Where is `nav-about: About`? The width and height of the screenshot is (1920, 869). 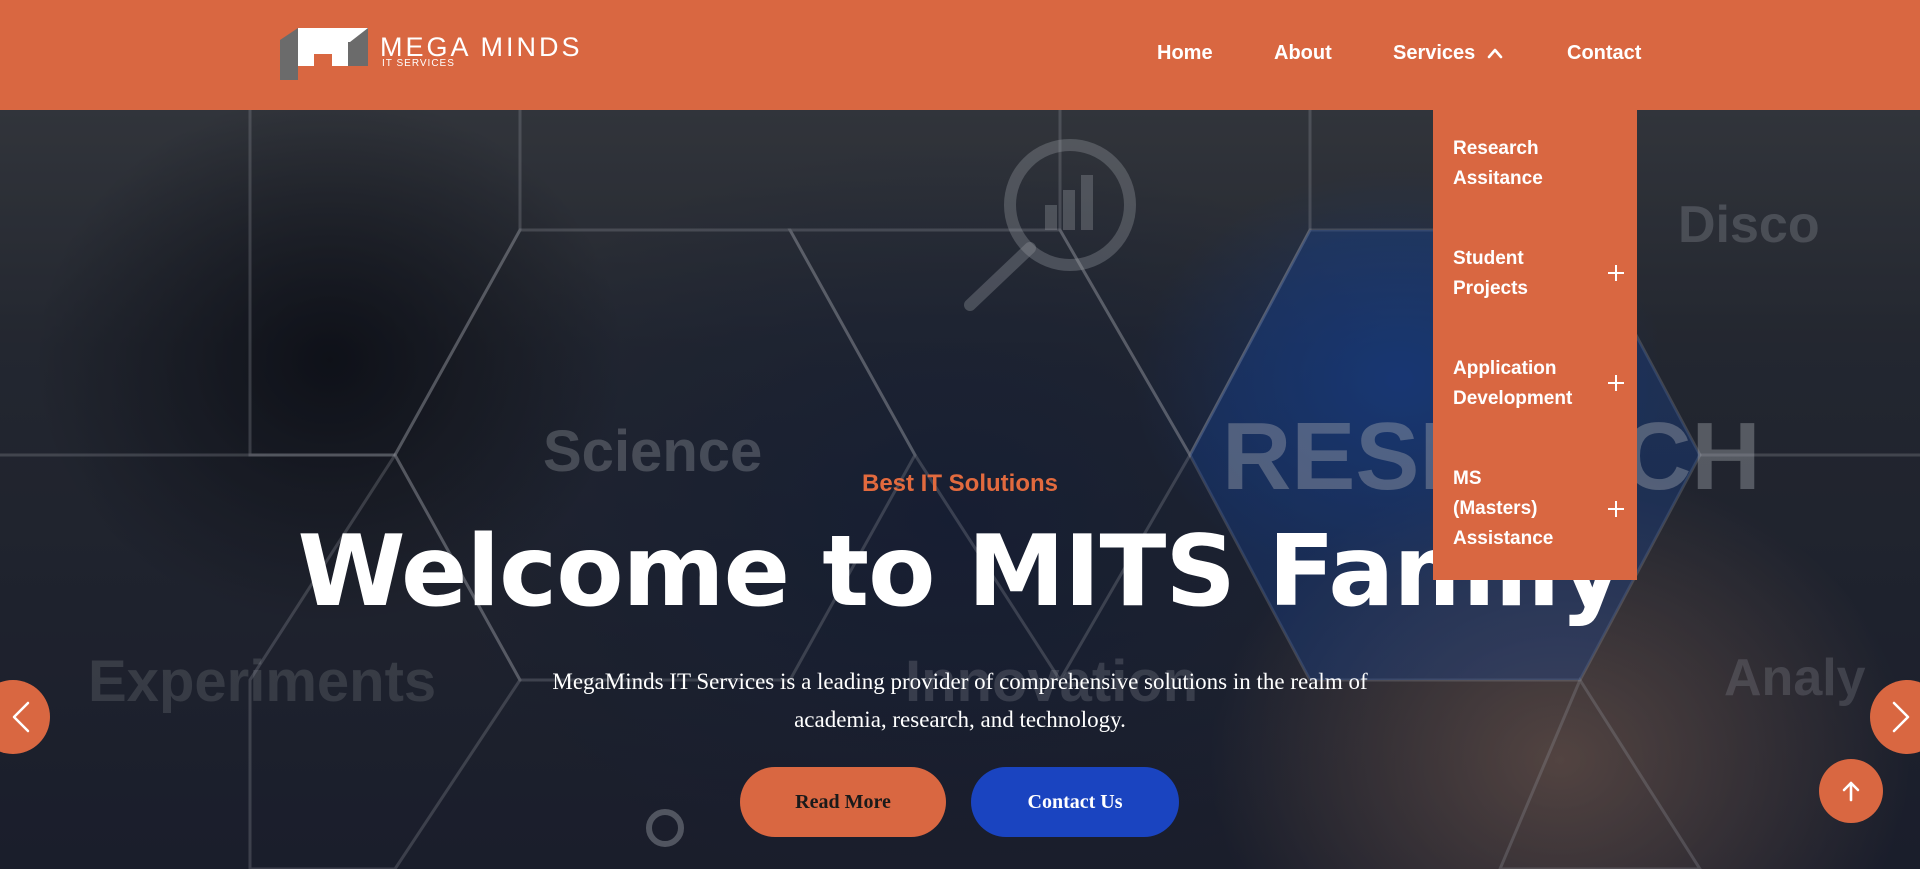 nav-about: About is located at coordinates (1303, 53).